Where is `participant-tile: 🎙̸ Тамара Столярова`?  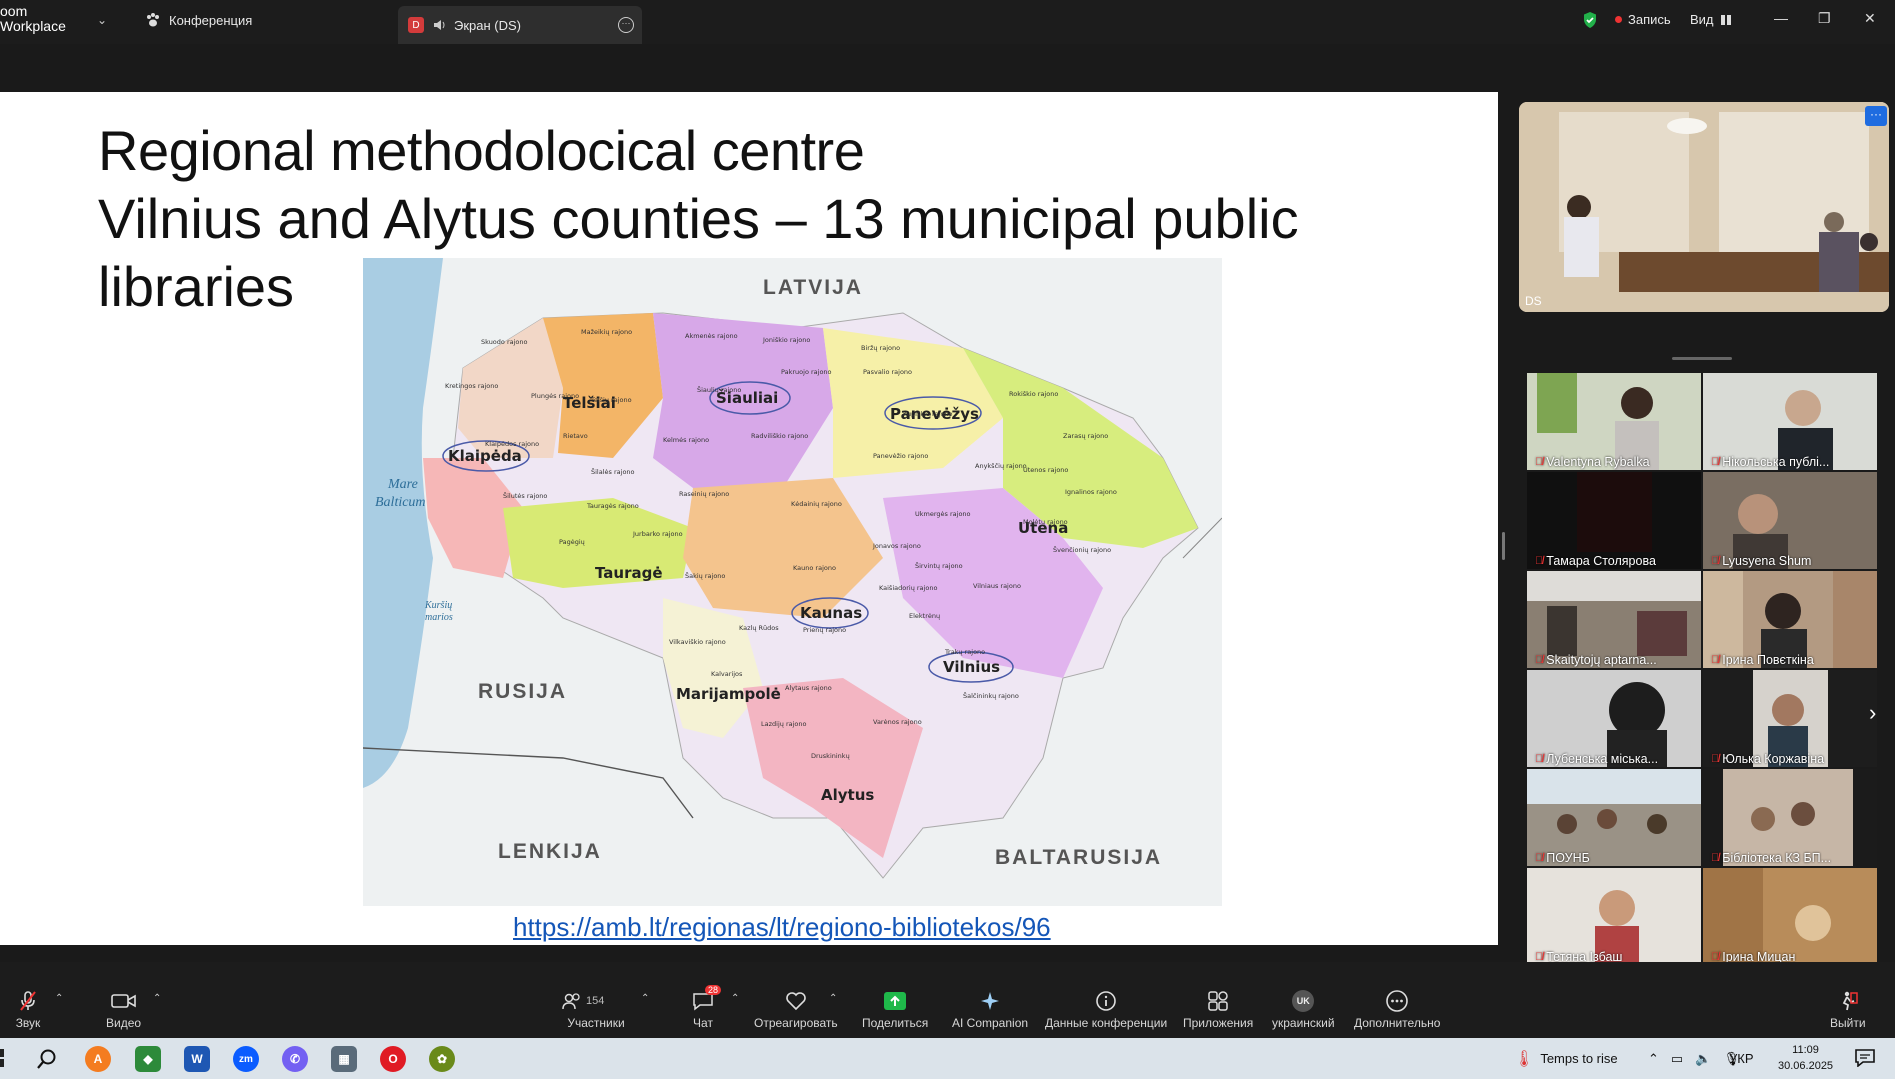 participant-tile: 🎙̸ Тамара Столярова is located at coordinates (1614, 520).